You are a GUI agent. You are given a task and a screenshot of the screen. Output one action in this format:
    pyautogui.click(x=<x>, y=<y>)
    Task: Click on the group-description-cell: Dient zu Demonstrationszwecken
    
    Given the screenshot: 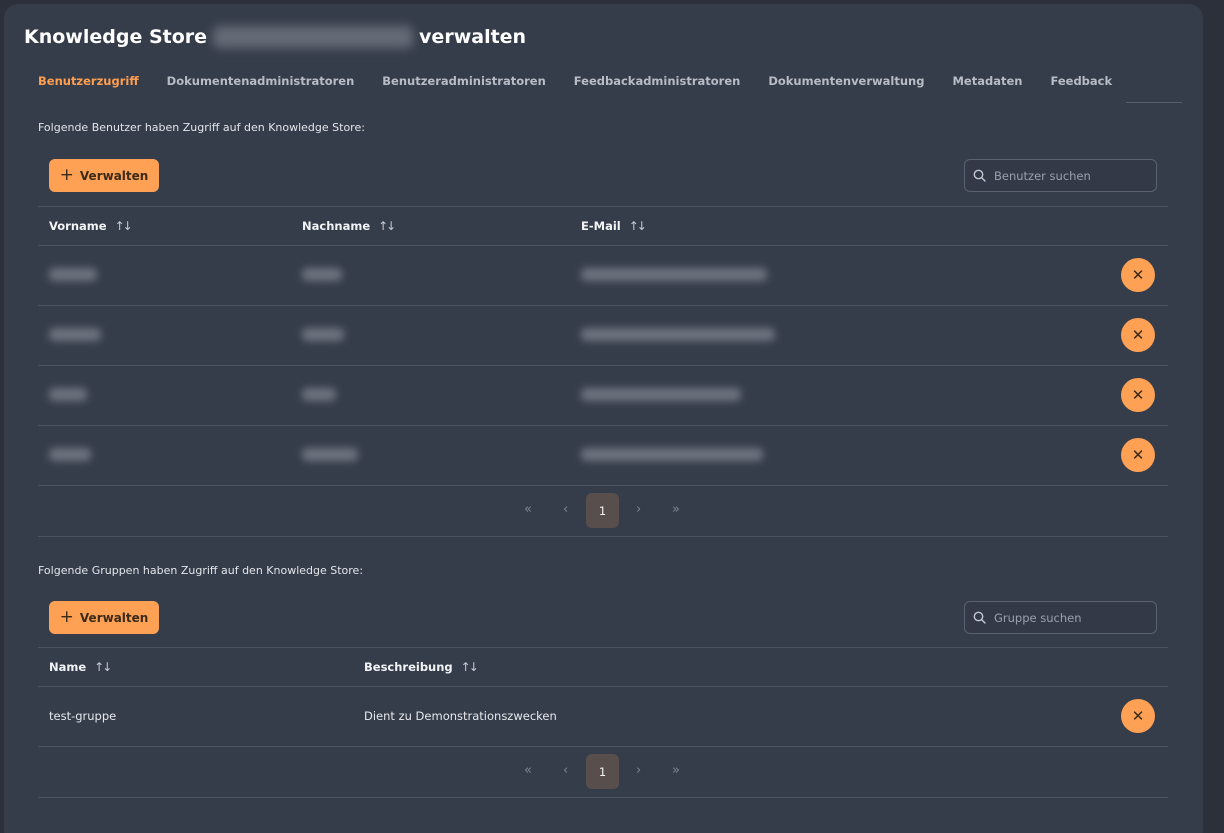 What is the action you would take?
    pyautogui.click(x=460, y=716)
    